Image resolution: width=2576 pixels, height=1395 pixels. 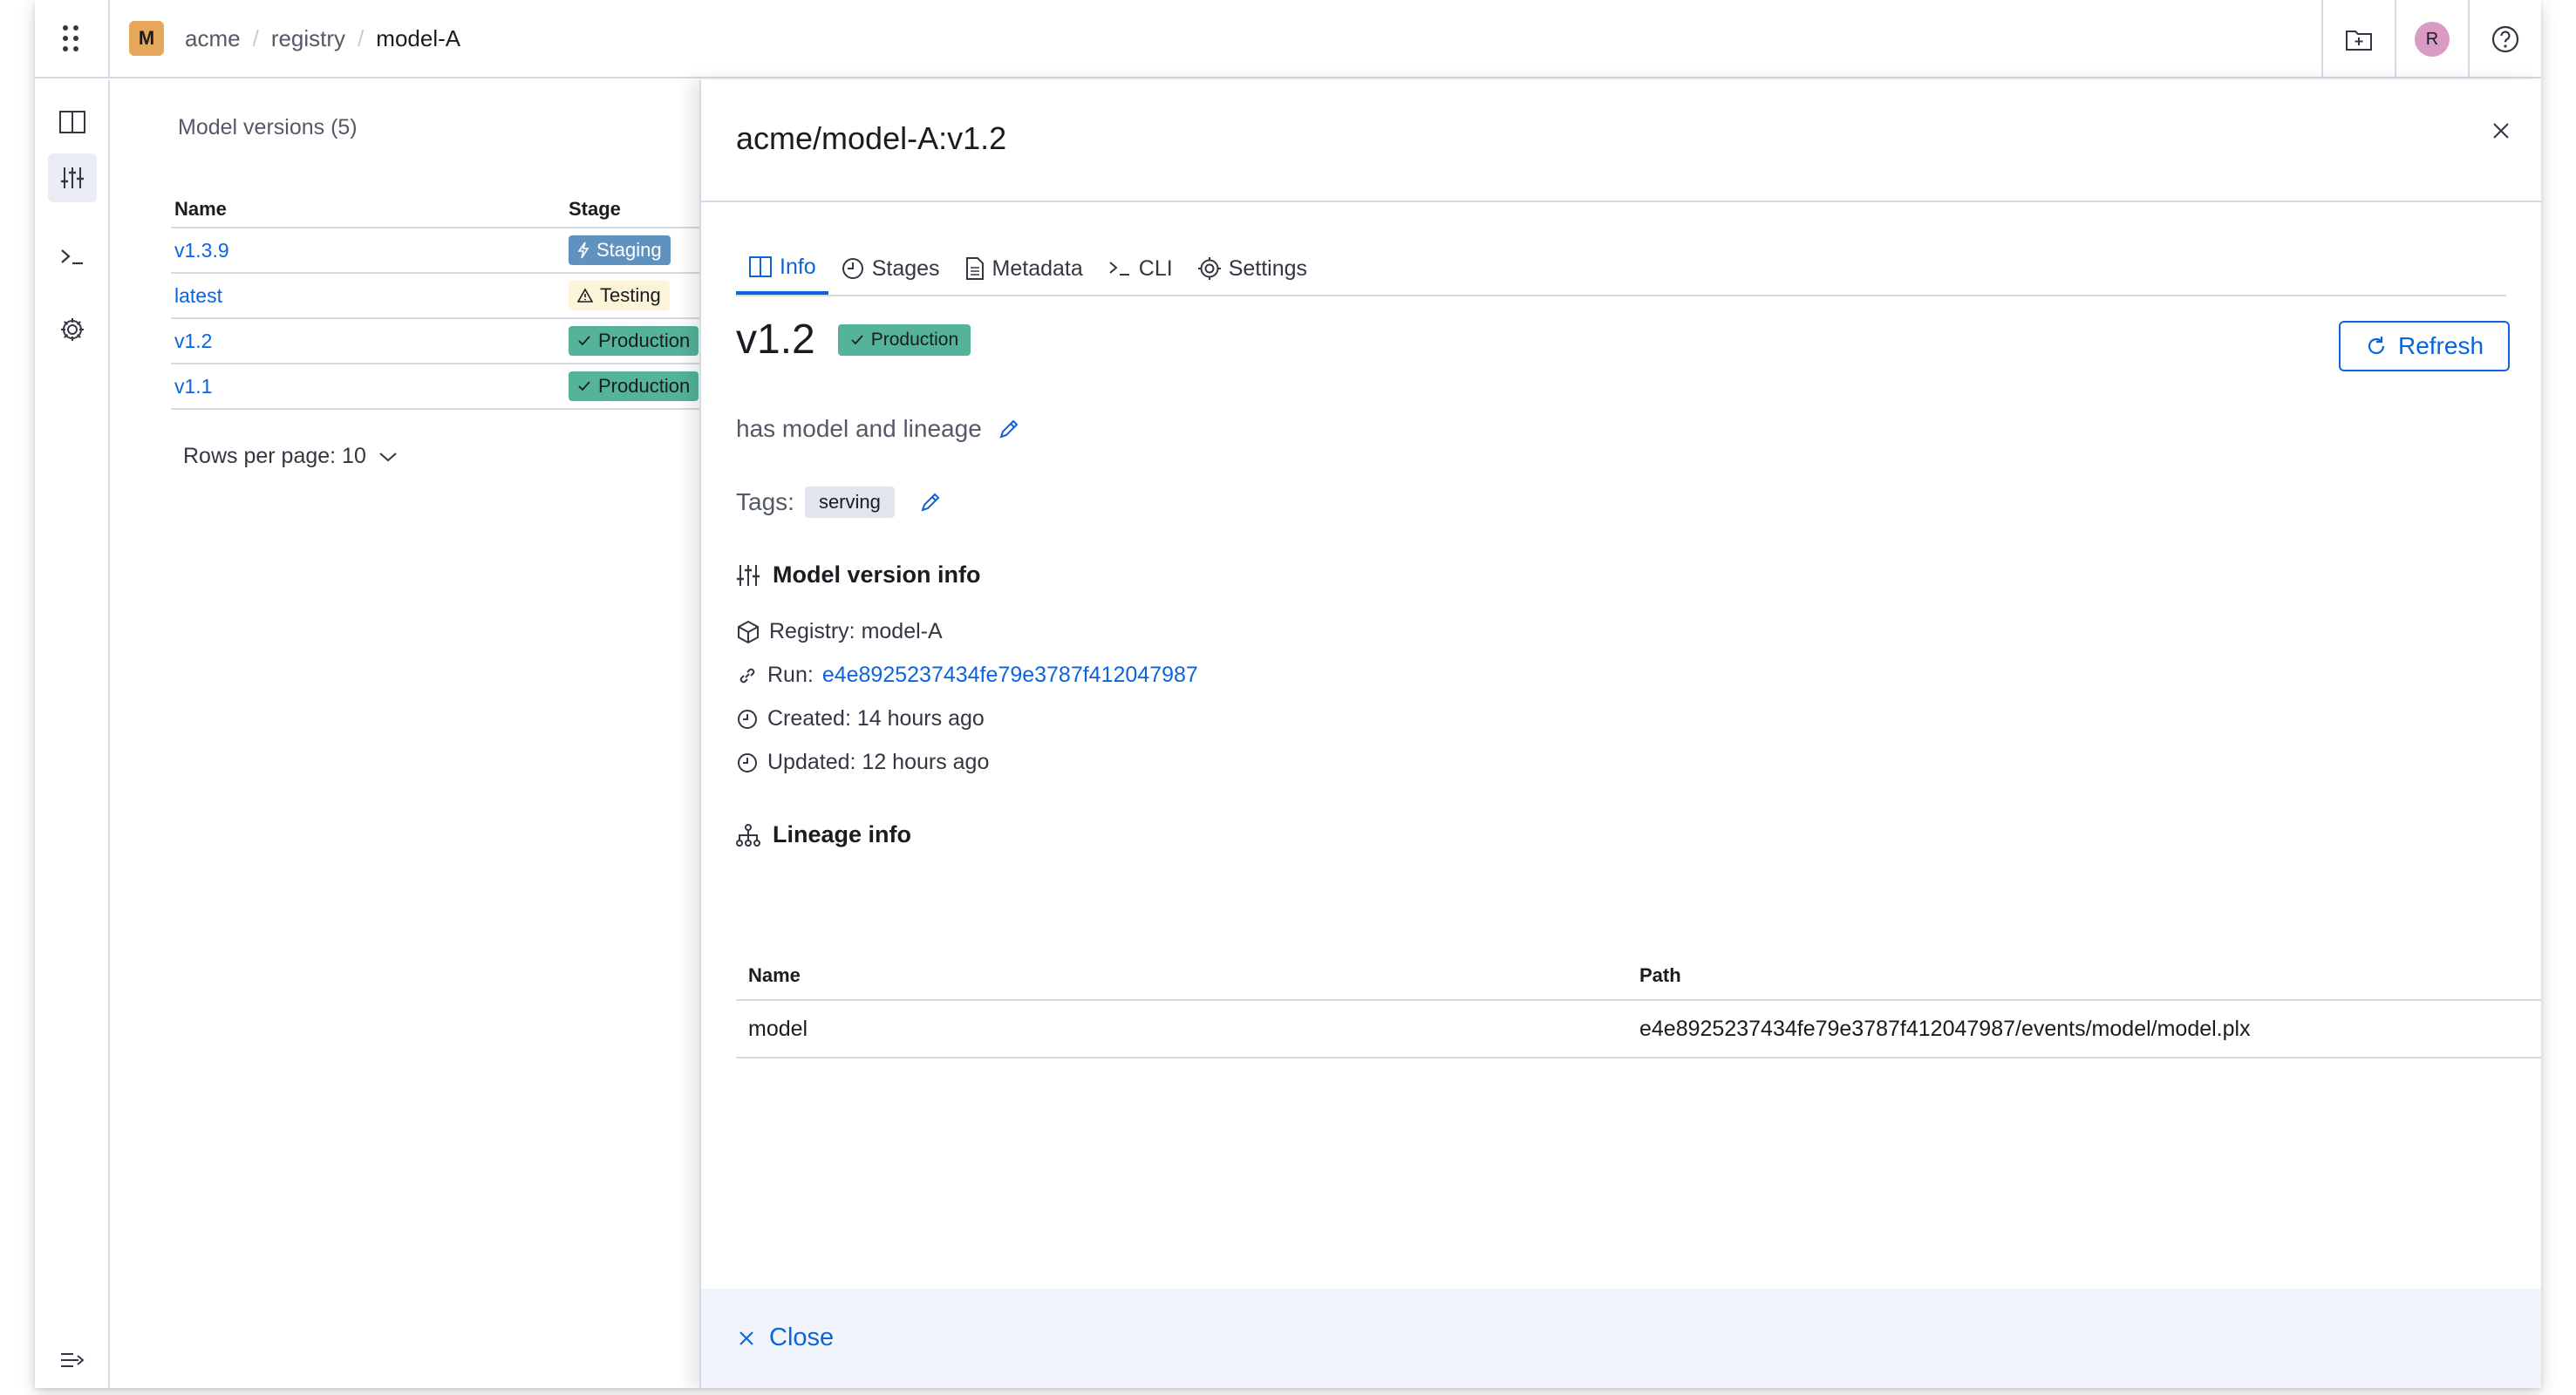 I want to click on version-heading: v1.2 Production, so click(x=853, y=340).